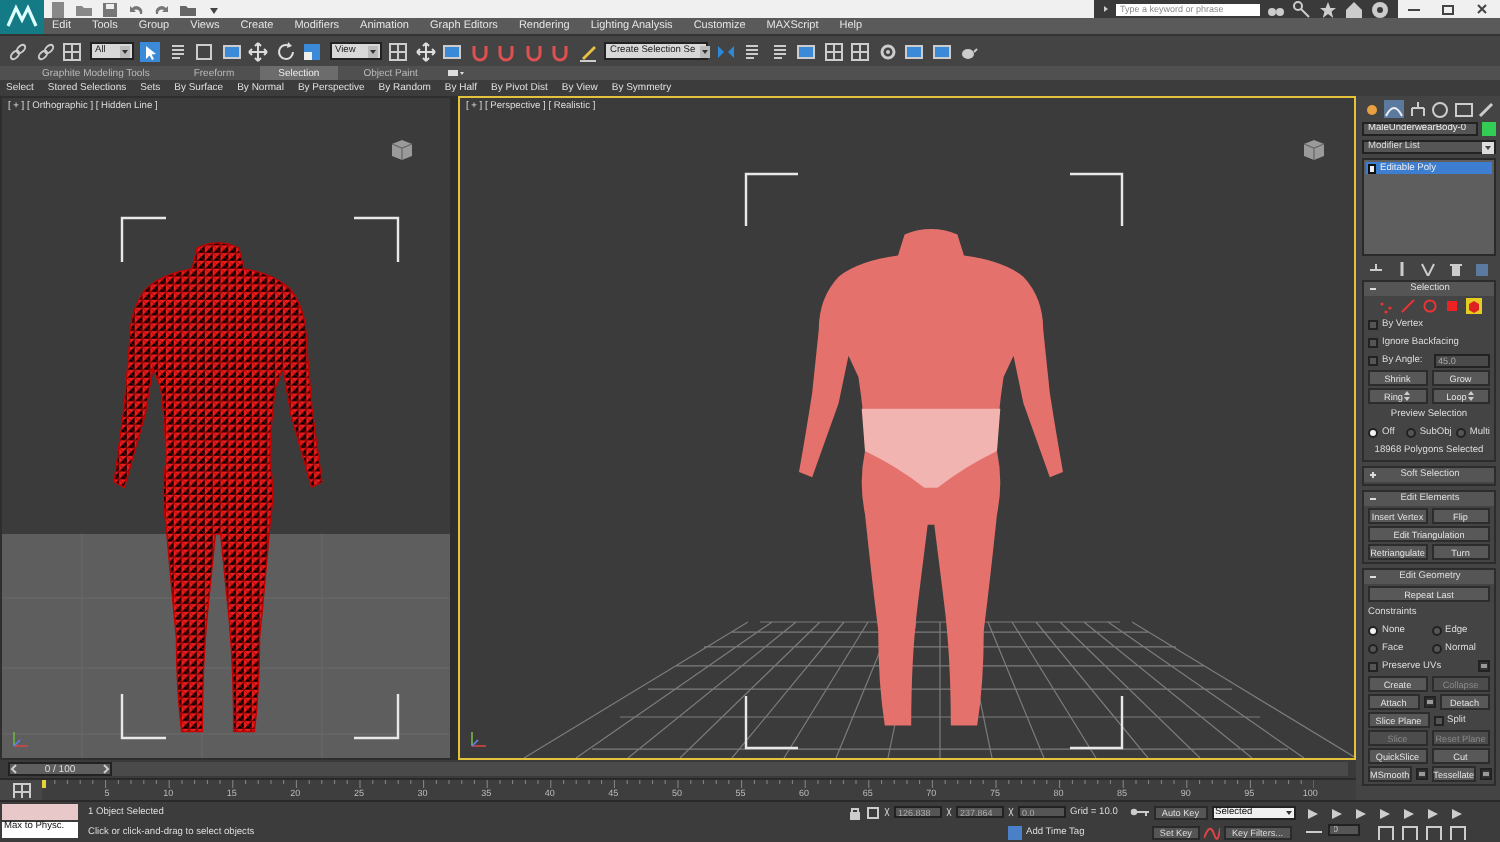 The image size is (1500, 842). Describe the element at coordinates (1440, 109) in the screenshot. I see `motion-icon` at that location.